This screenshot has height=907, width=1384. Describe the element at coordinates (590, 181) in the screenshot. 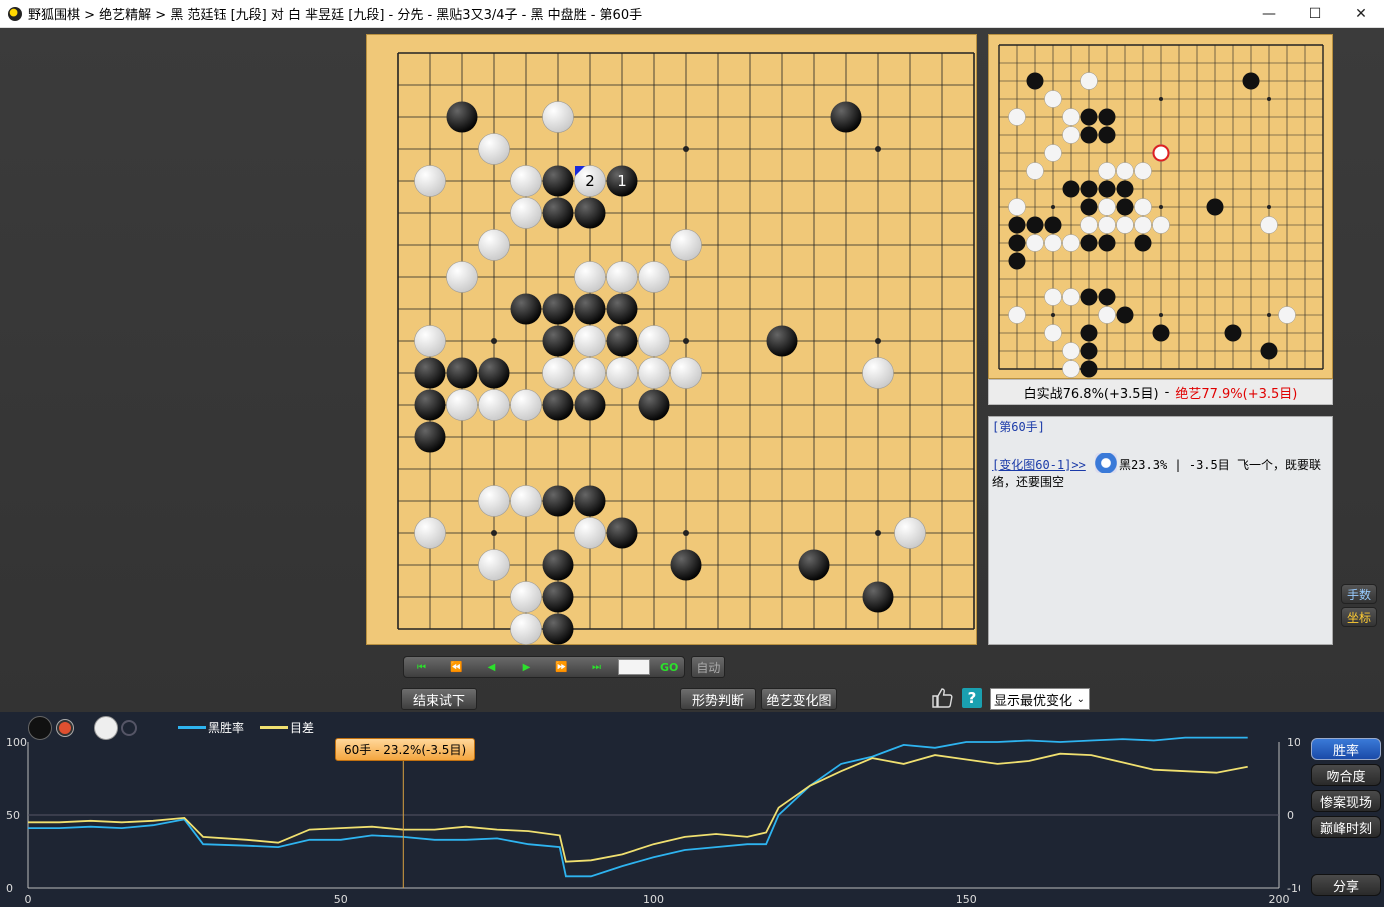

I see `last-white-label: 2` at that location.